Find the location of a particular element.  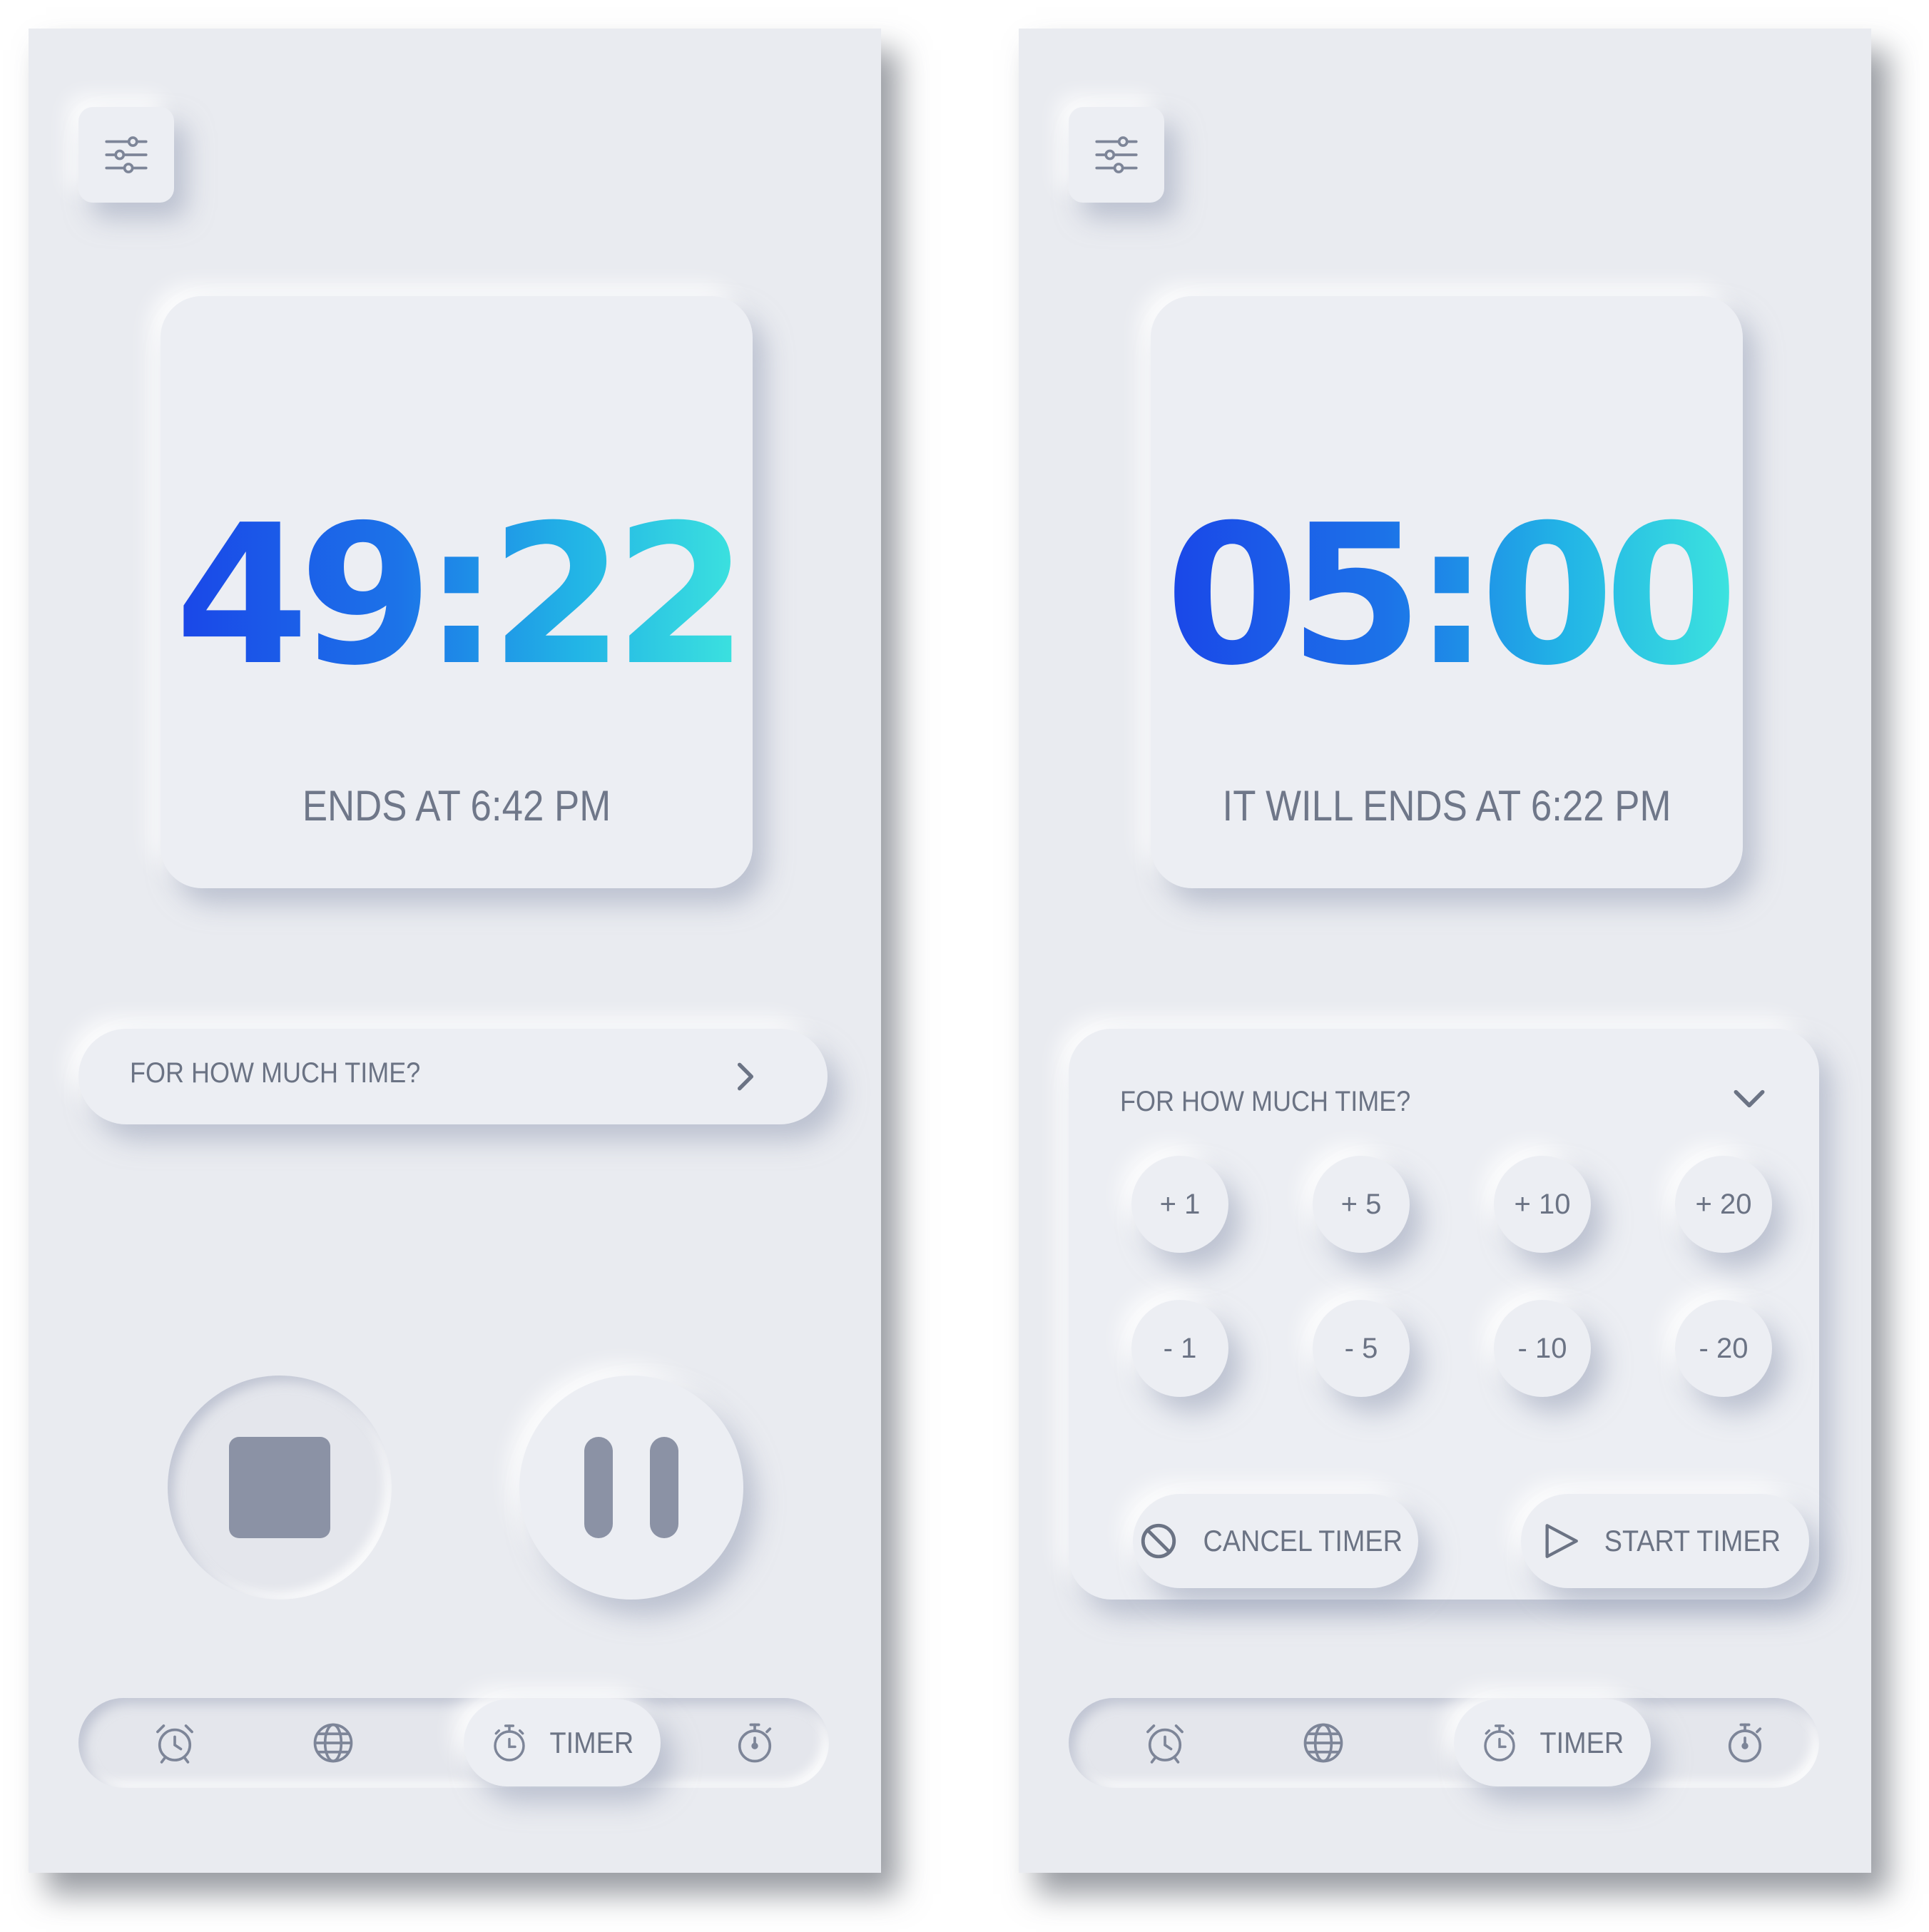

start-timer-label: START TIMER is located at coordinates (1693, 1540).